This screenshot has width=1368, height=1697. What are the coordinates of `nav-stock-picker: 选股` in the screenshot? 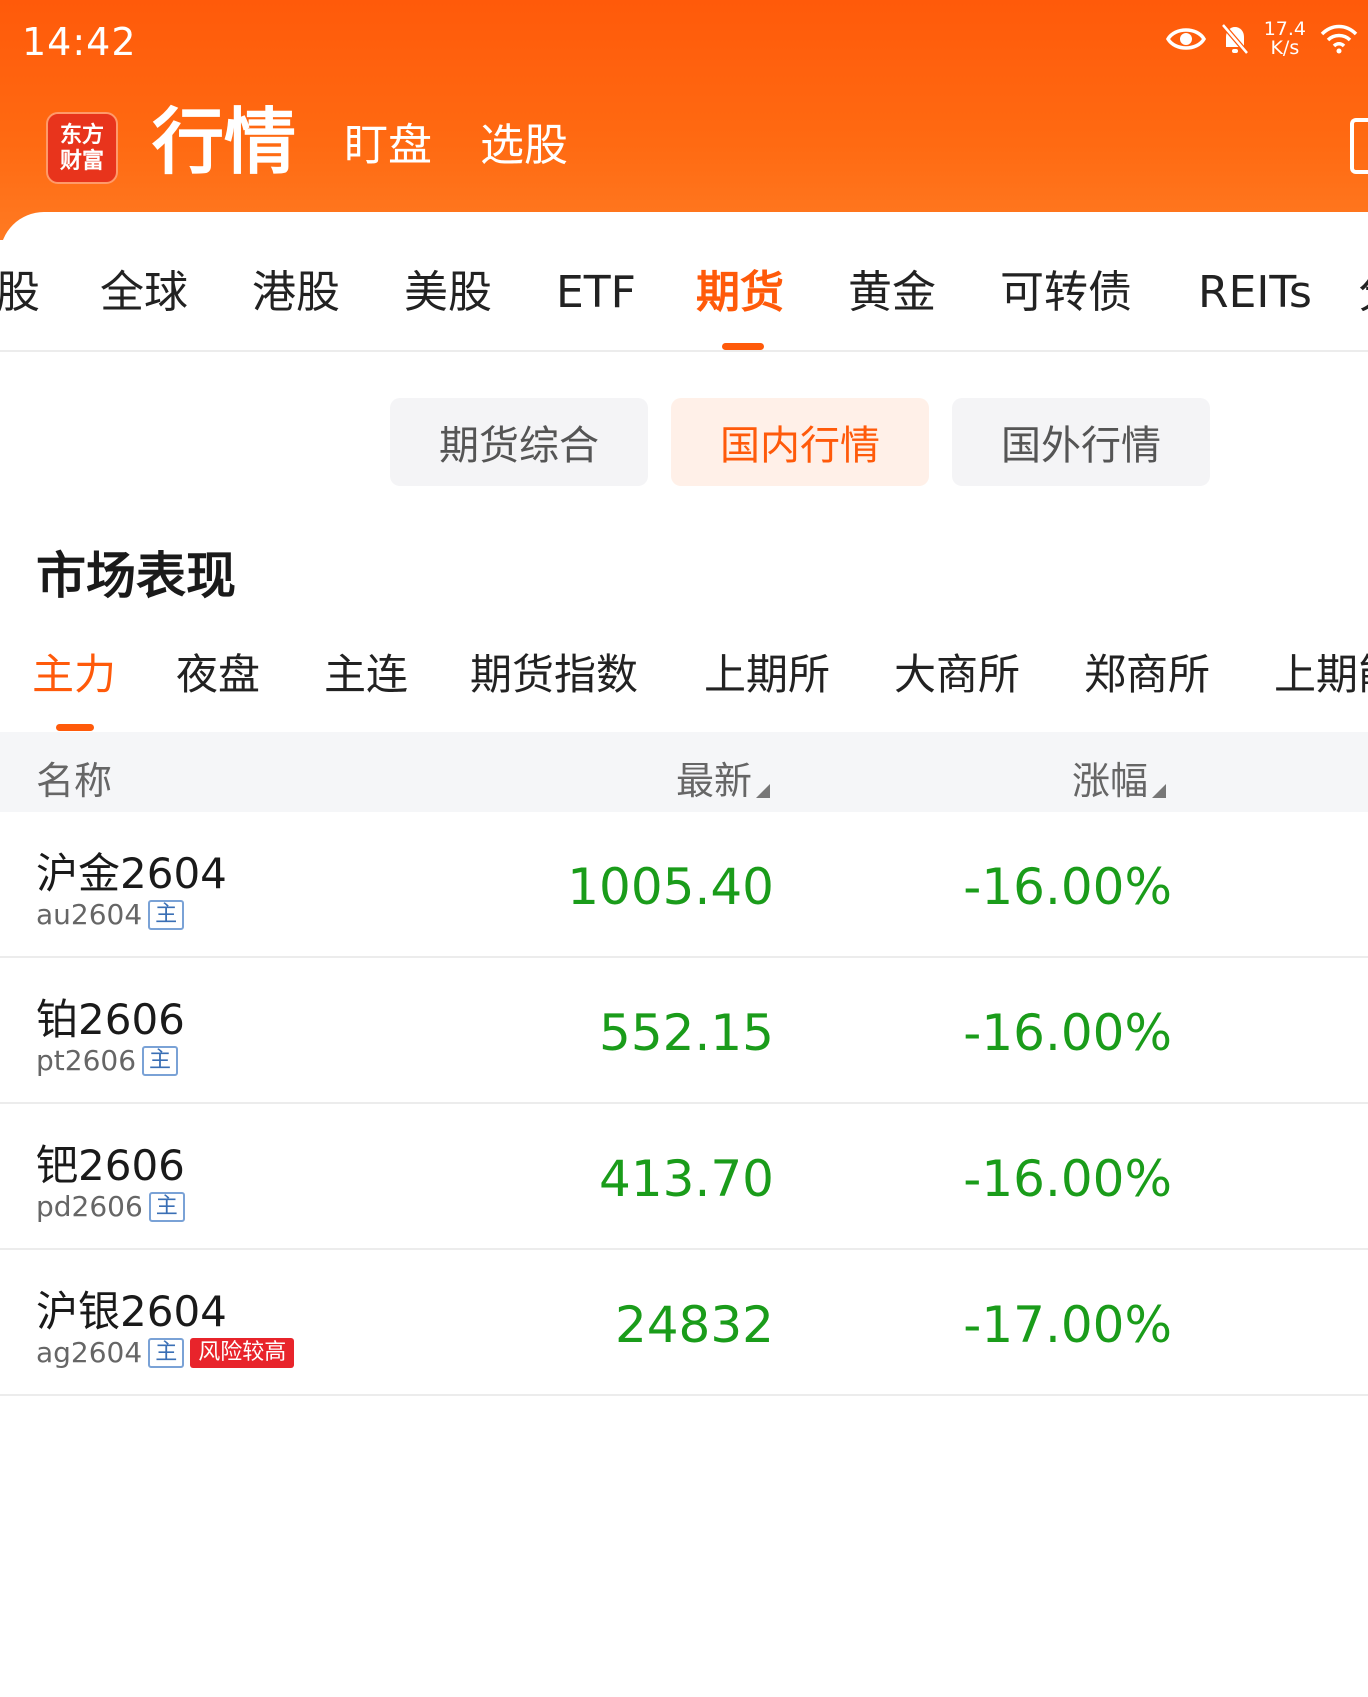 It's located at (524, 150).